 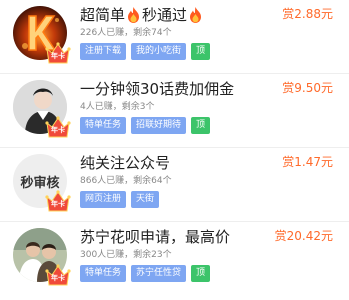 What do you see at coordinates (126, 255) in the screenshot?
I see `task-stats: 300人已赚，剩余23个` at bounding box center [126, 255].